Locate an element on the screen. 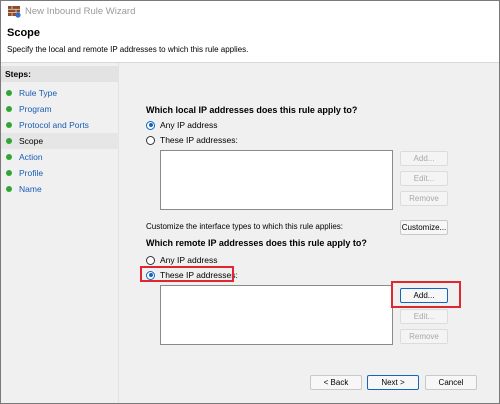 The height and width of the screenshot is (404, 500). step-label: Scope is located at coordinates (31, 141).